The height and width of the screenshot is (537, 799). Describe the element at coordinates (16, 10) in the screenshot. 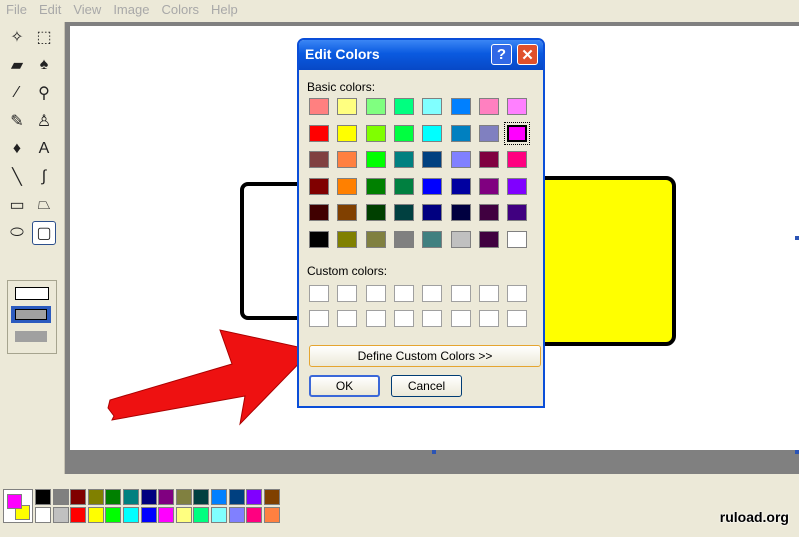

I see `menu-file: File` at that location.